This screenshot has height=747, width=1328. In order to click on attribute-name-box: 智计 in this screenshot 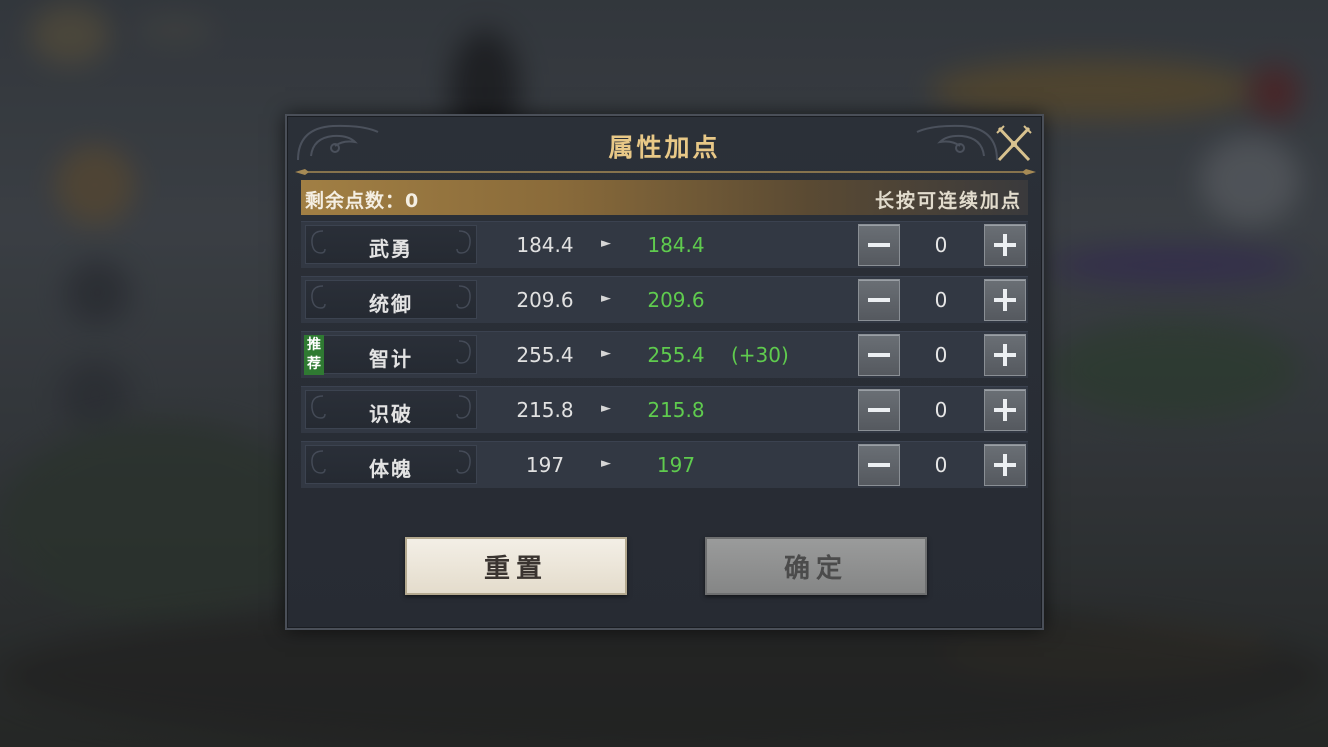, I will do `click(391, 354)`.